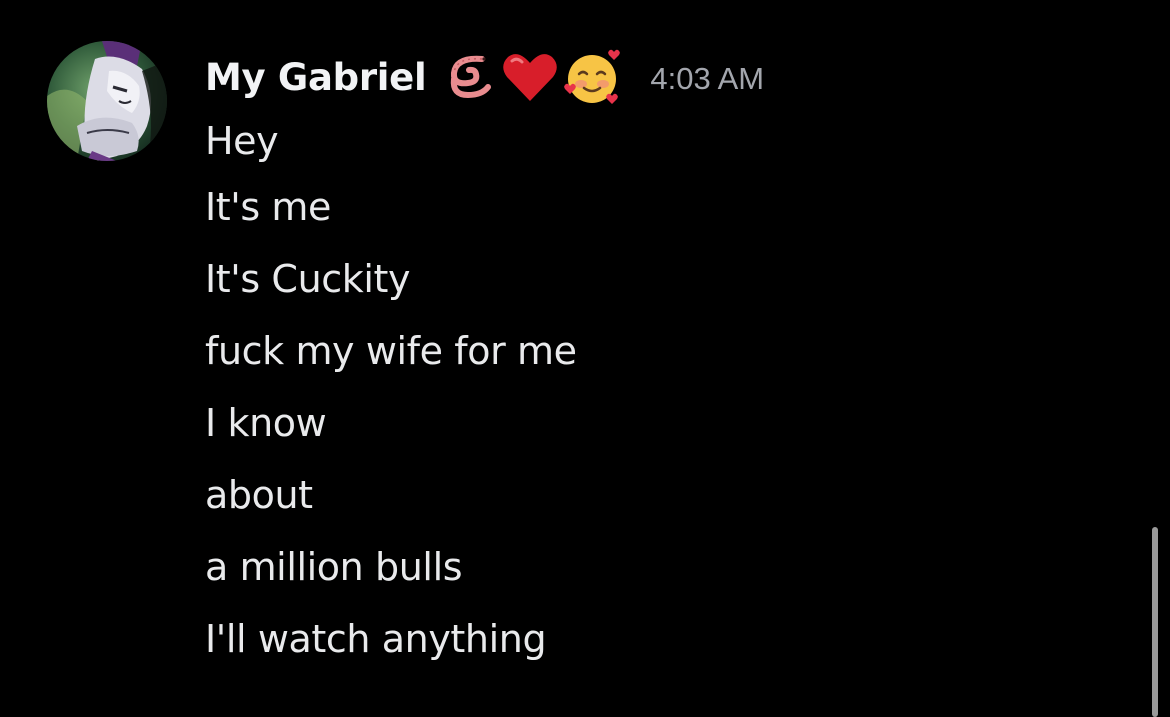 This screenshot has height=717, width=1170. I want to click on message-text: I know, so click(391, 423).